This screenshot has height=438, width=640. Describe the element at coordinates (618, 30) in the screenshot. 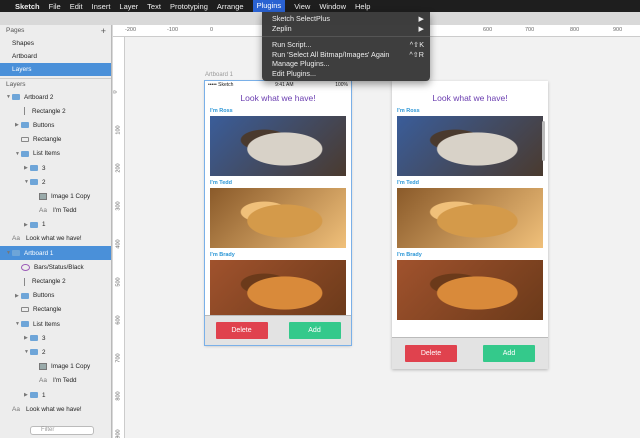

I see `ruler-tick: 900` at that location.